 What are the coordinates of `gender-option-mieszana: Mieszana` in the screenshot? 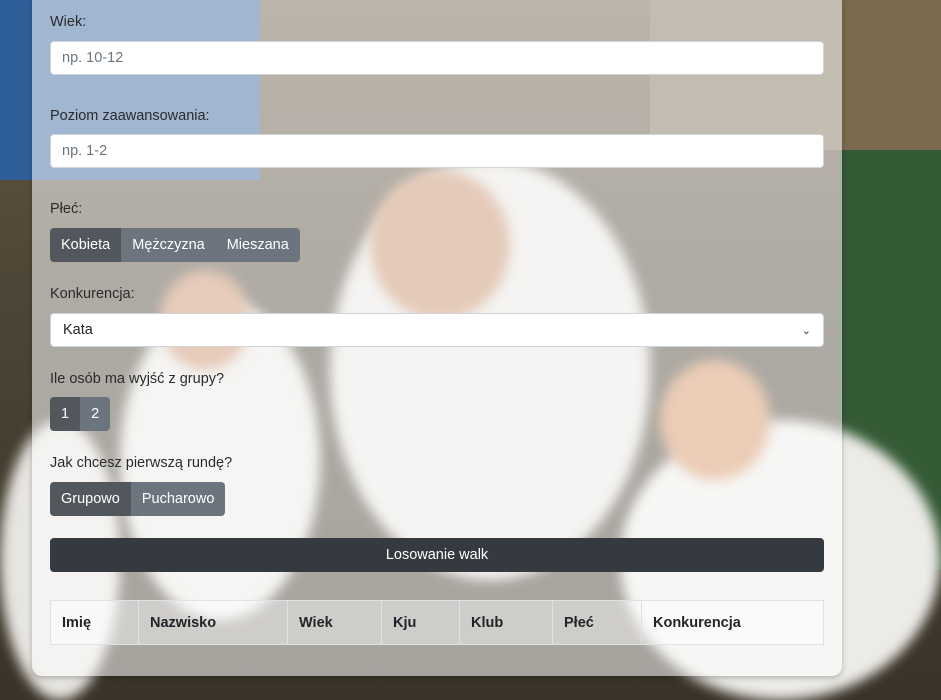 It's located at (257, 245).